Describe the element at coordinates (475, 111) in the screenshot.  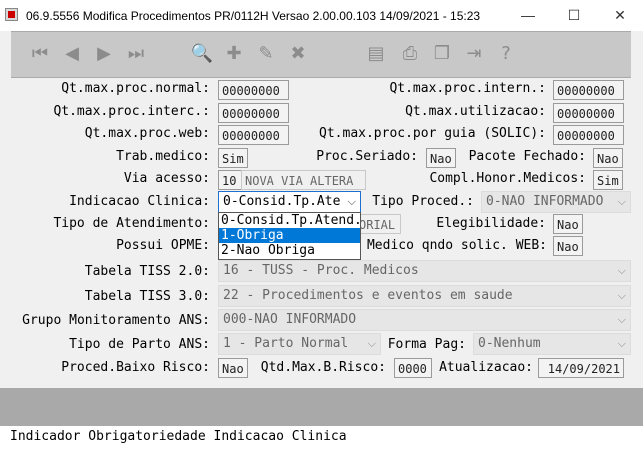
I see `qt-max-utilizacao-label: Qt.max.utilizacao:` at that location.